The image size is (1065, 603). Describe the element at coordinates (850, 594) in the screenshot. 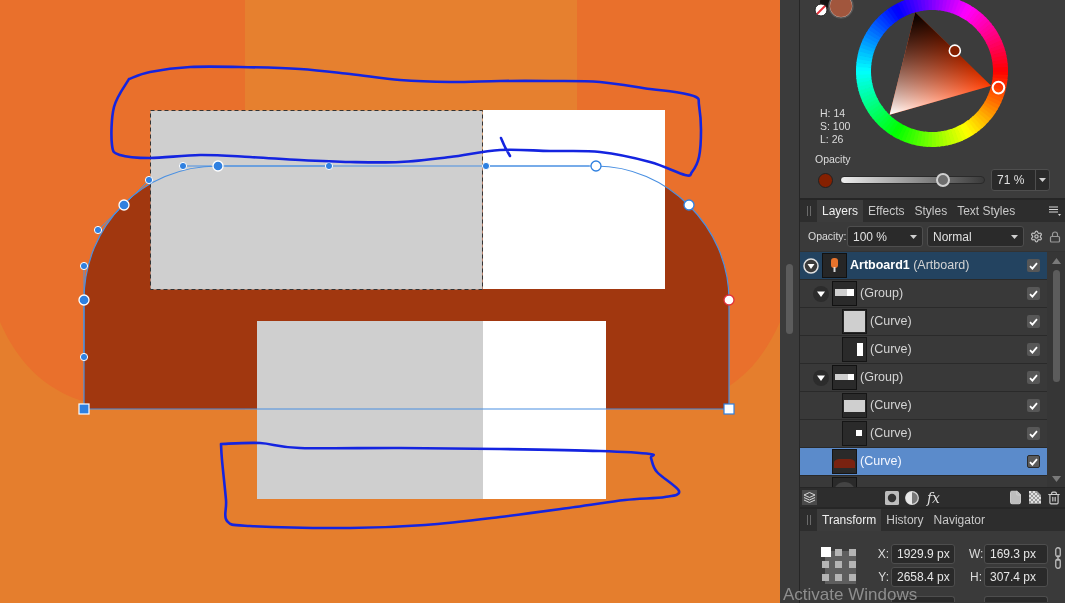

I see `activation-notice: Activate Windows` at that location.